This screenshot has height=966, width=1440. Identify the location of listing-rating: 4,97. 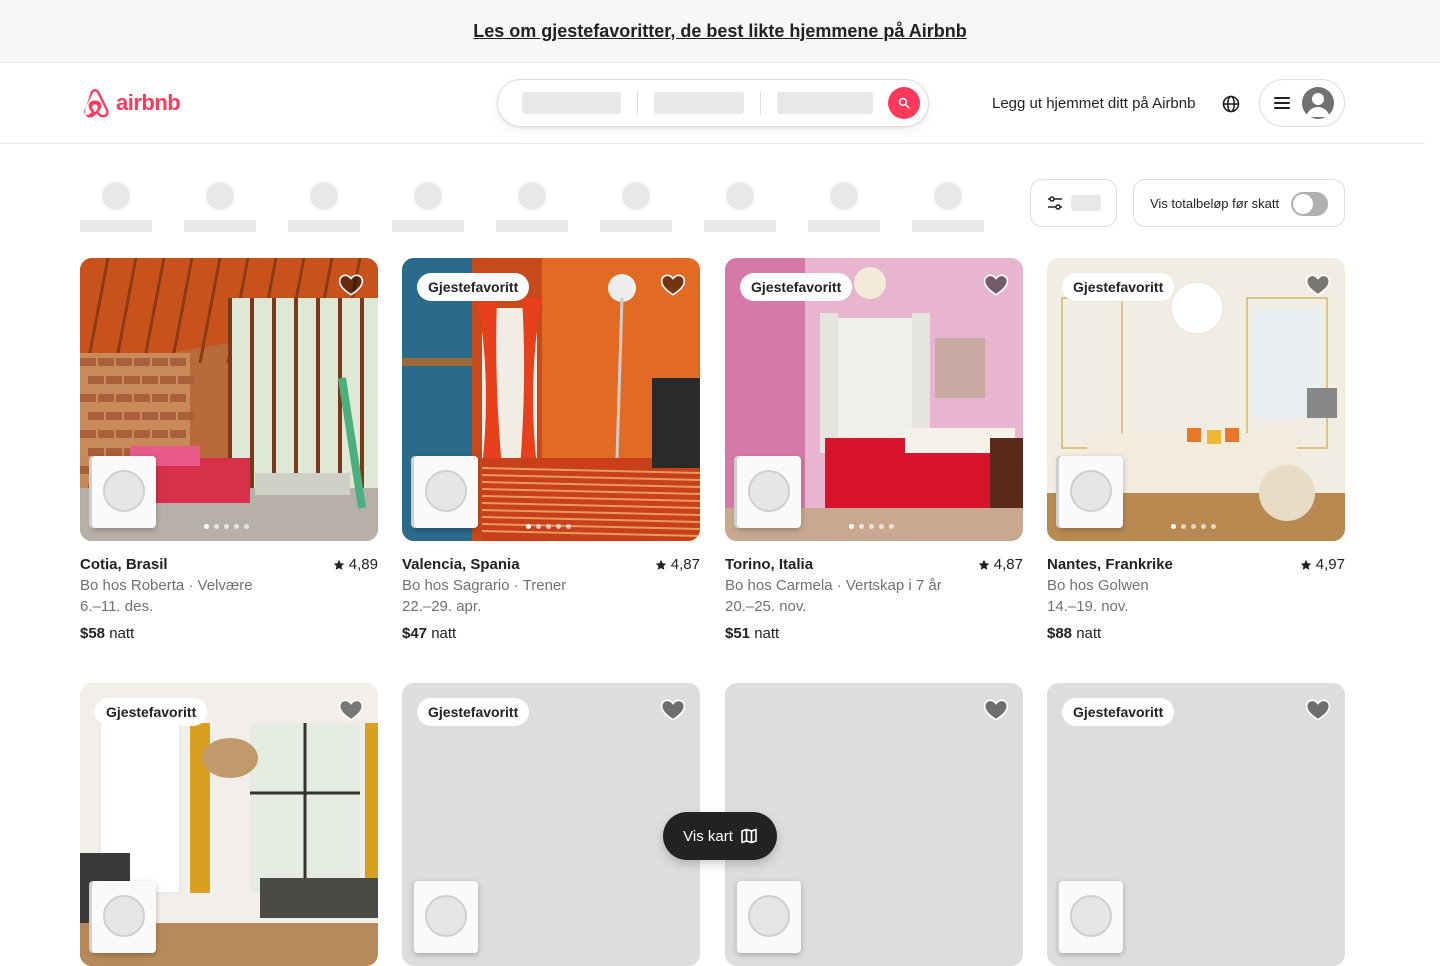
(1322, 564).